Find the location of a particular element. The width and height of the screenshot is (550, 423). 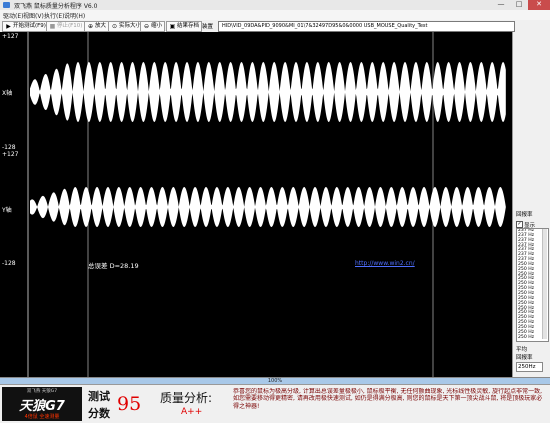

zoom-out-button: ⊖ 缩小 is located at coordinates (153, 26).